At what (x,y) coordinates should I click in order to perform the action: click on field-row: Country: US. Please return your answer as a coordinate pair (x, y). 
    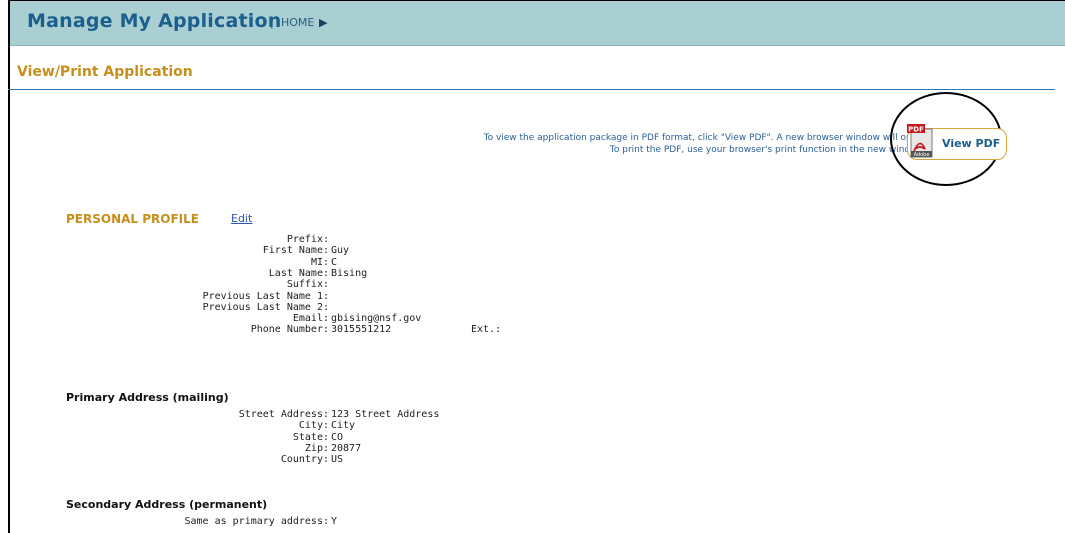
    Looking at the image, I should click on (300, 460).